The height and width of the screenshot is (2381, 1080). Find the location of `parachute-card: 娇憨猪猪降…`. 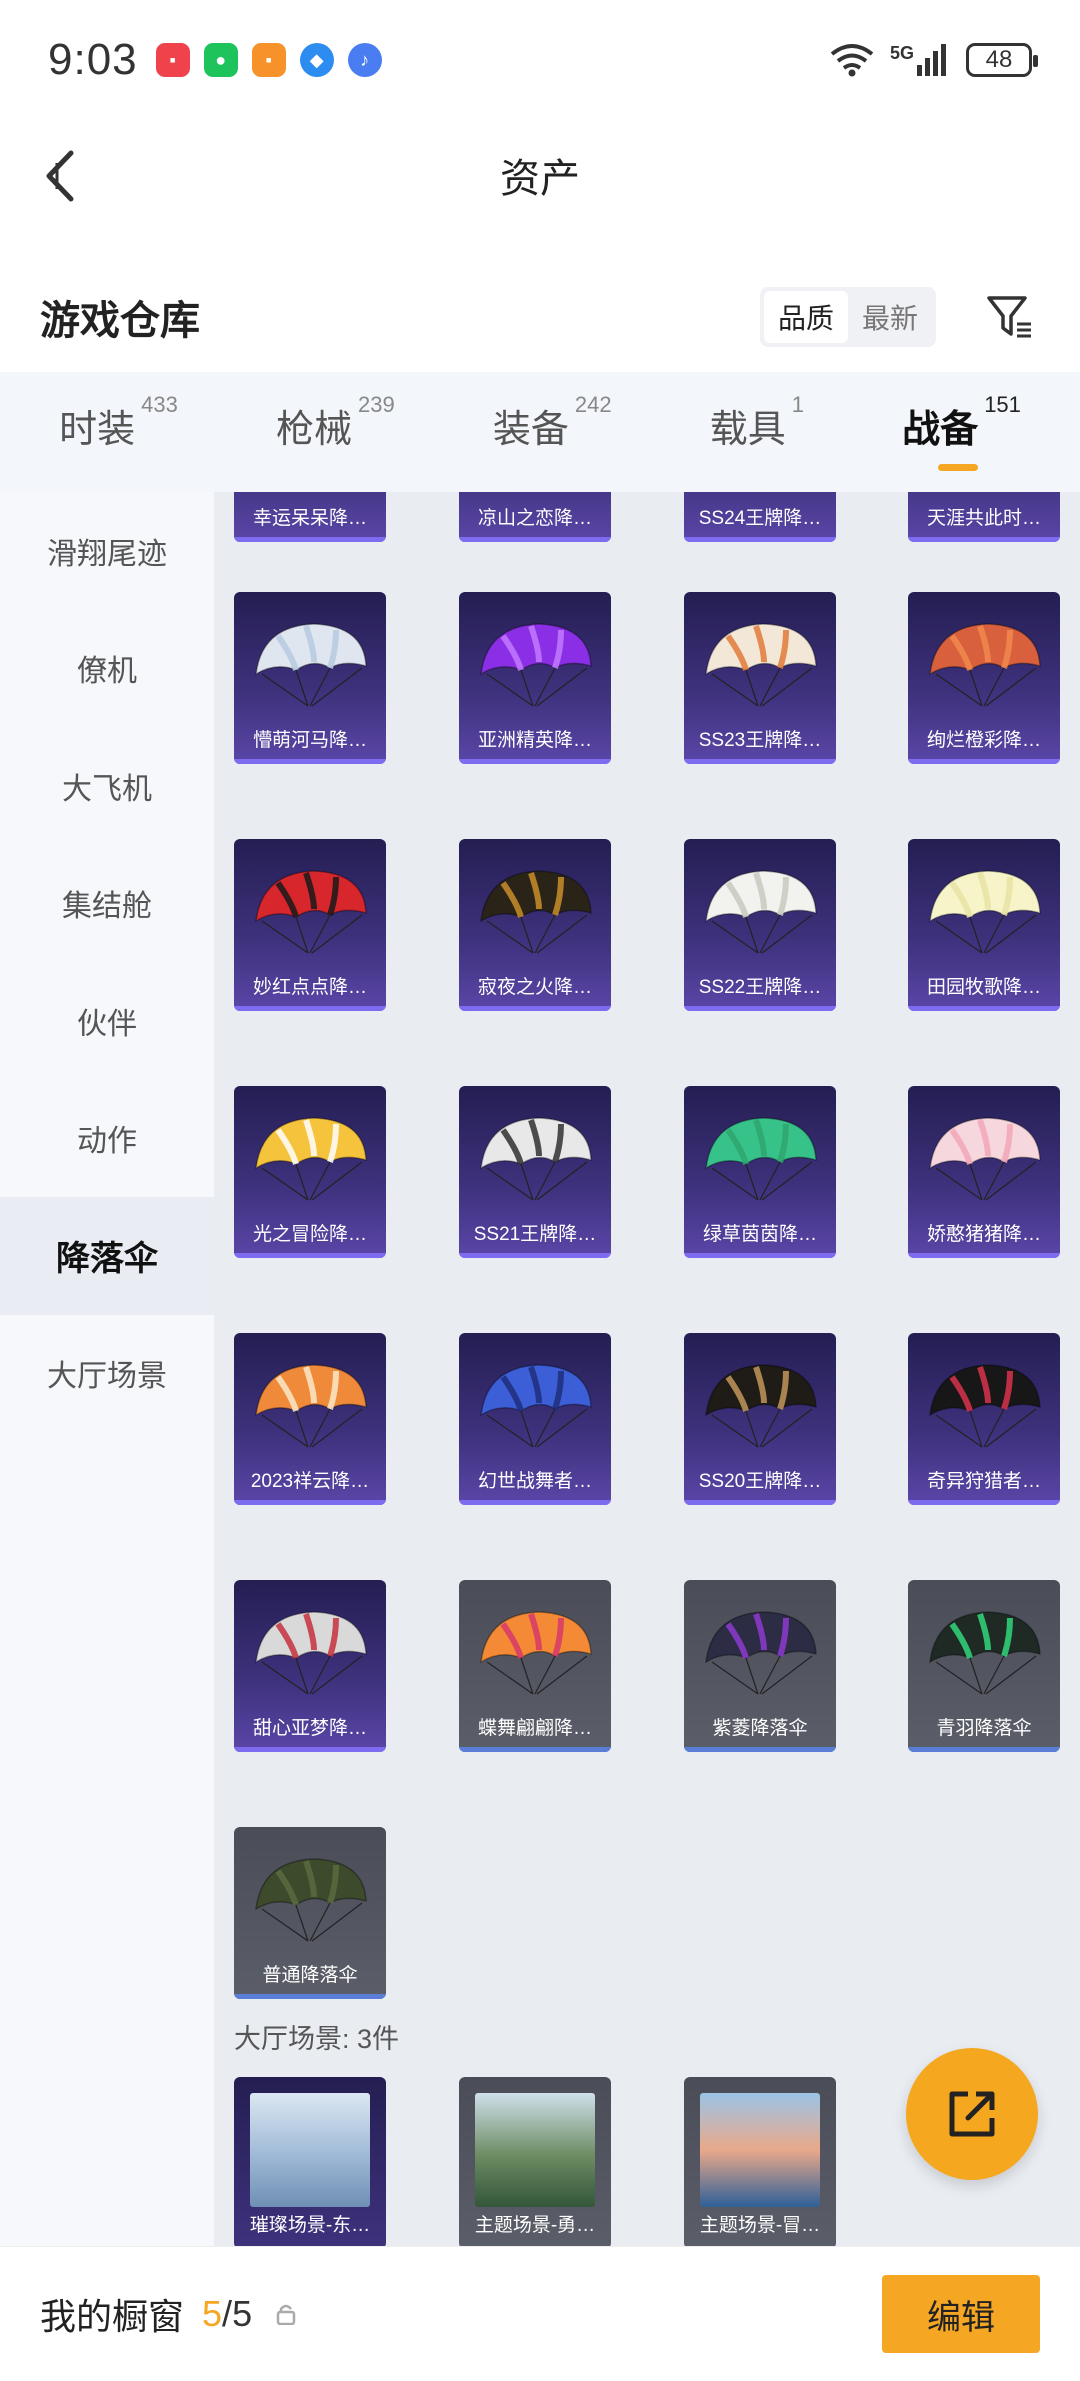

parachute-card: 娇憨猪猪降… is located at coordinates (984, 1172).